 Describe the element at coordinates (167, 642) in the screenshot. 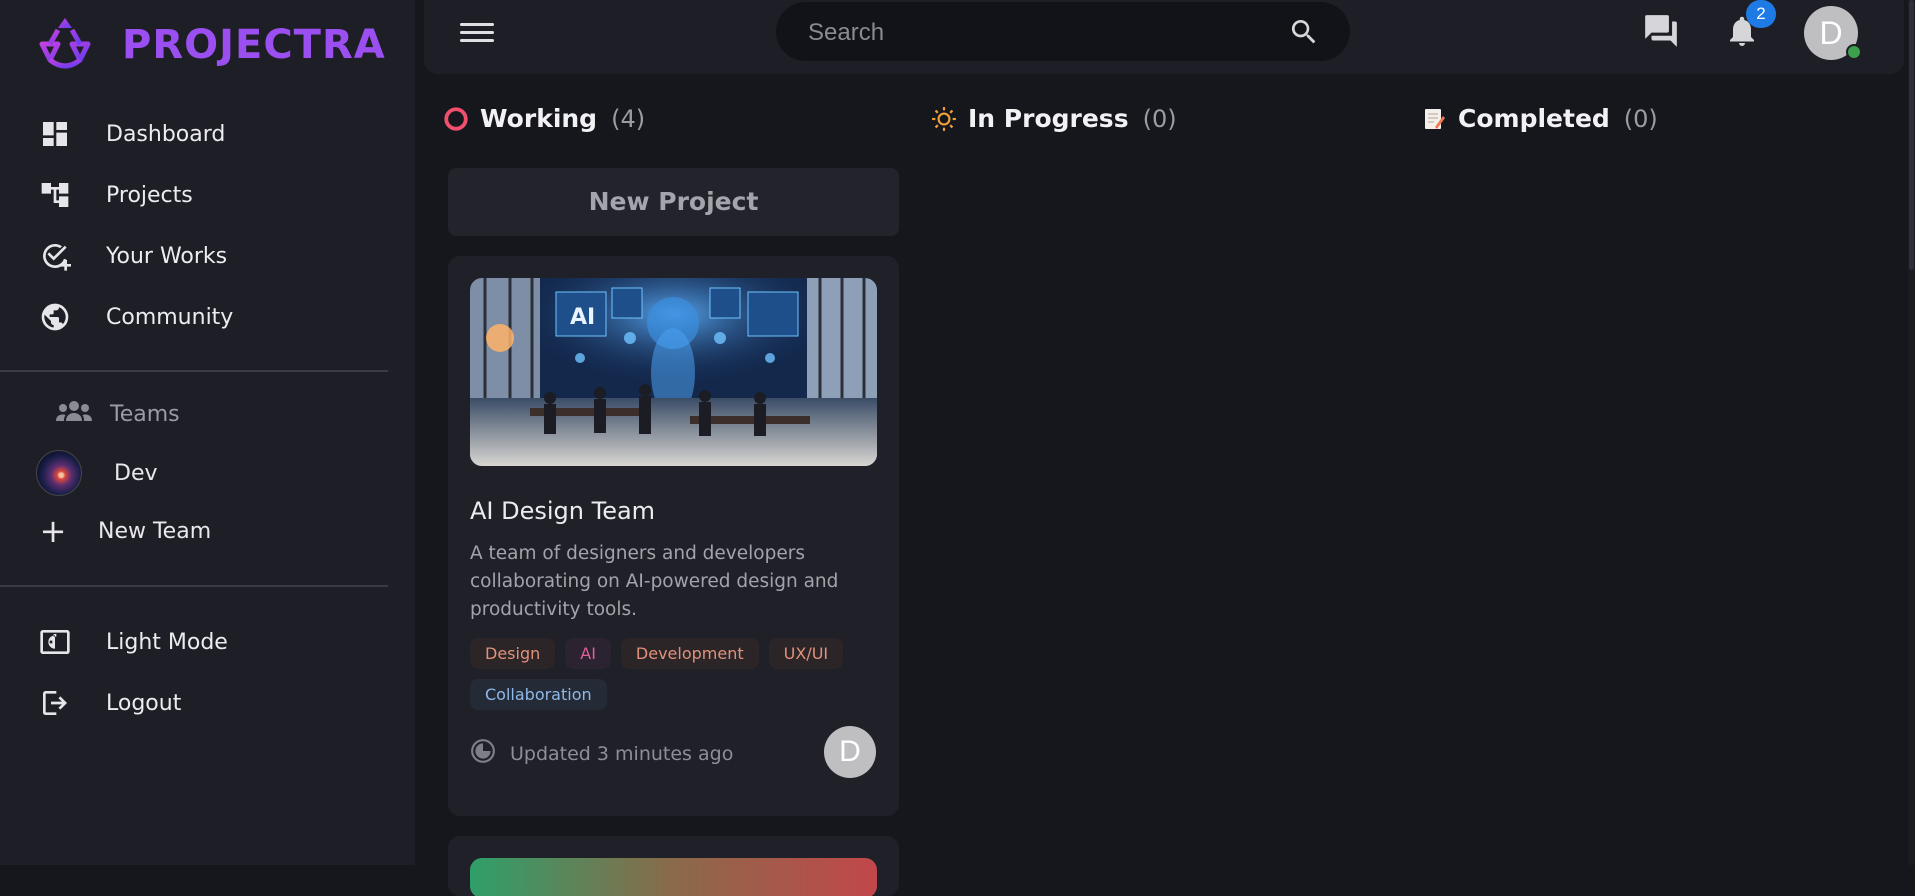

I see `light-mode-label: Light Mode` at that location.